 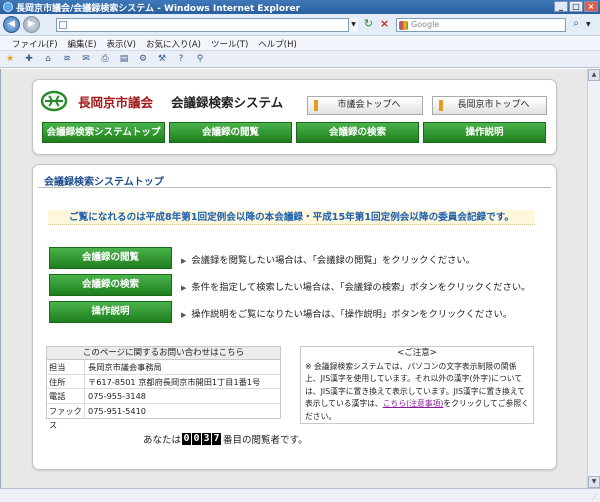 What do you see at coordinates (124, 59) in the screenshot?
I see `page-menu-icon: ▤` at bounding box center [124, 59].